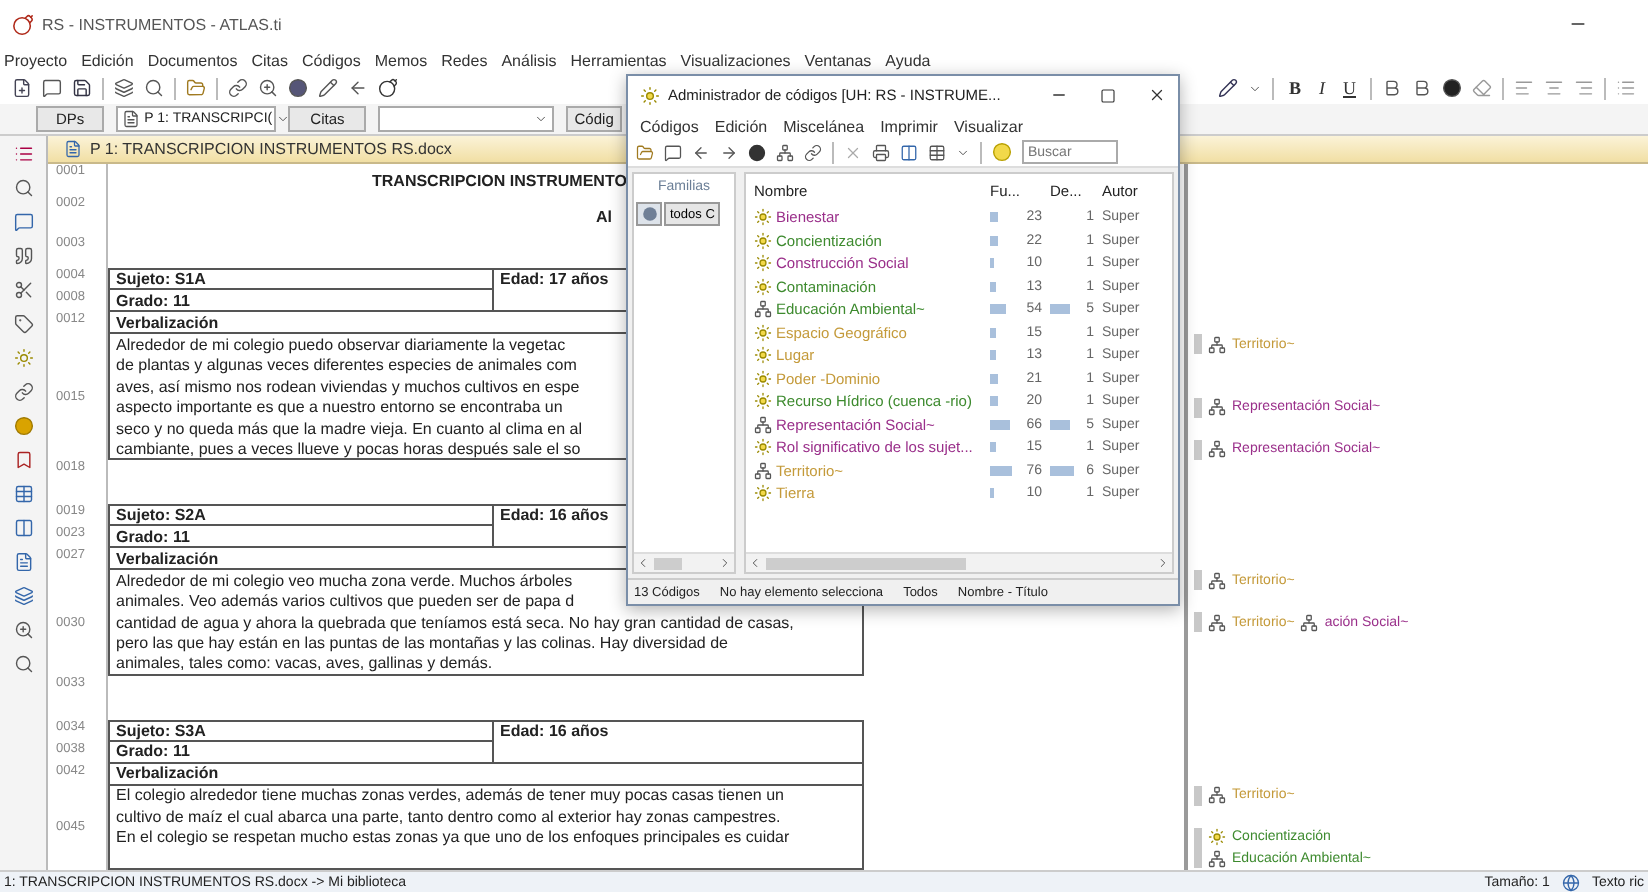 The width and height of the screenshot is (1648, 892). What do you see at coordinates (23, 460) in the screenshot?
I see `bookmark-icon` at bounding box center [23, 460].